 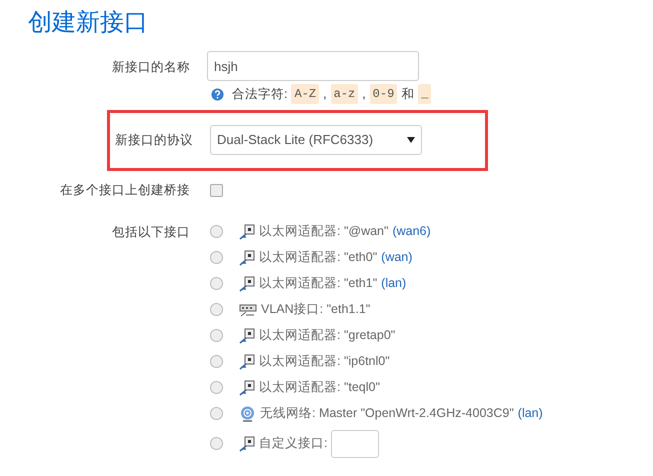 I want to click on interface-label: 以太网适配器: "teql0", so click(x=319, y=387).